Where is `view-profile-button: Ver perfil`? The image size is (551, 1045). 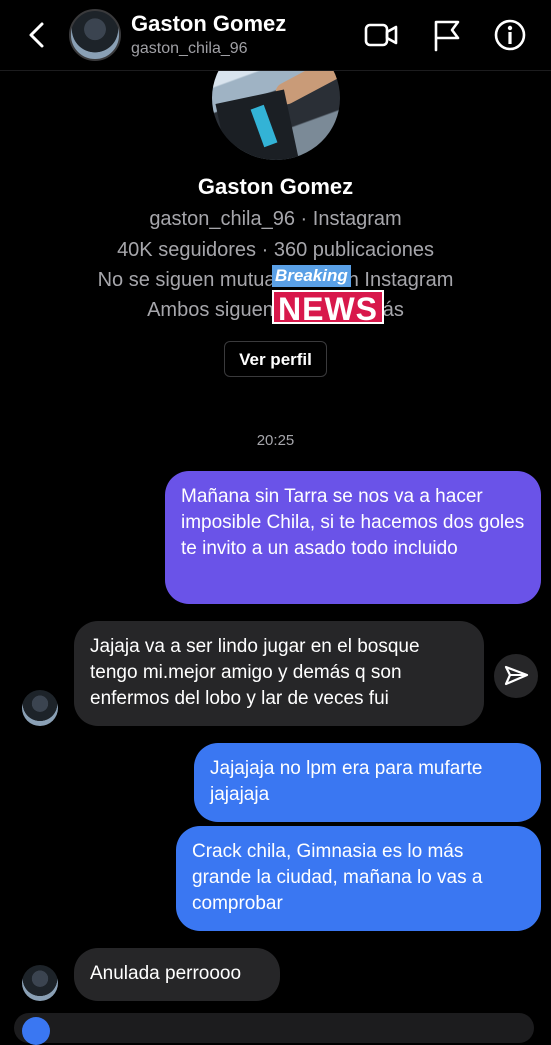
view-profile-button: Ver perfil is located at coordinates (275, 359).